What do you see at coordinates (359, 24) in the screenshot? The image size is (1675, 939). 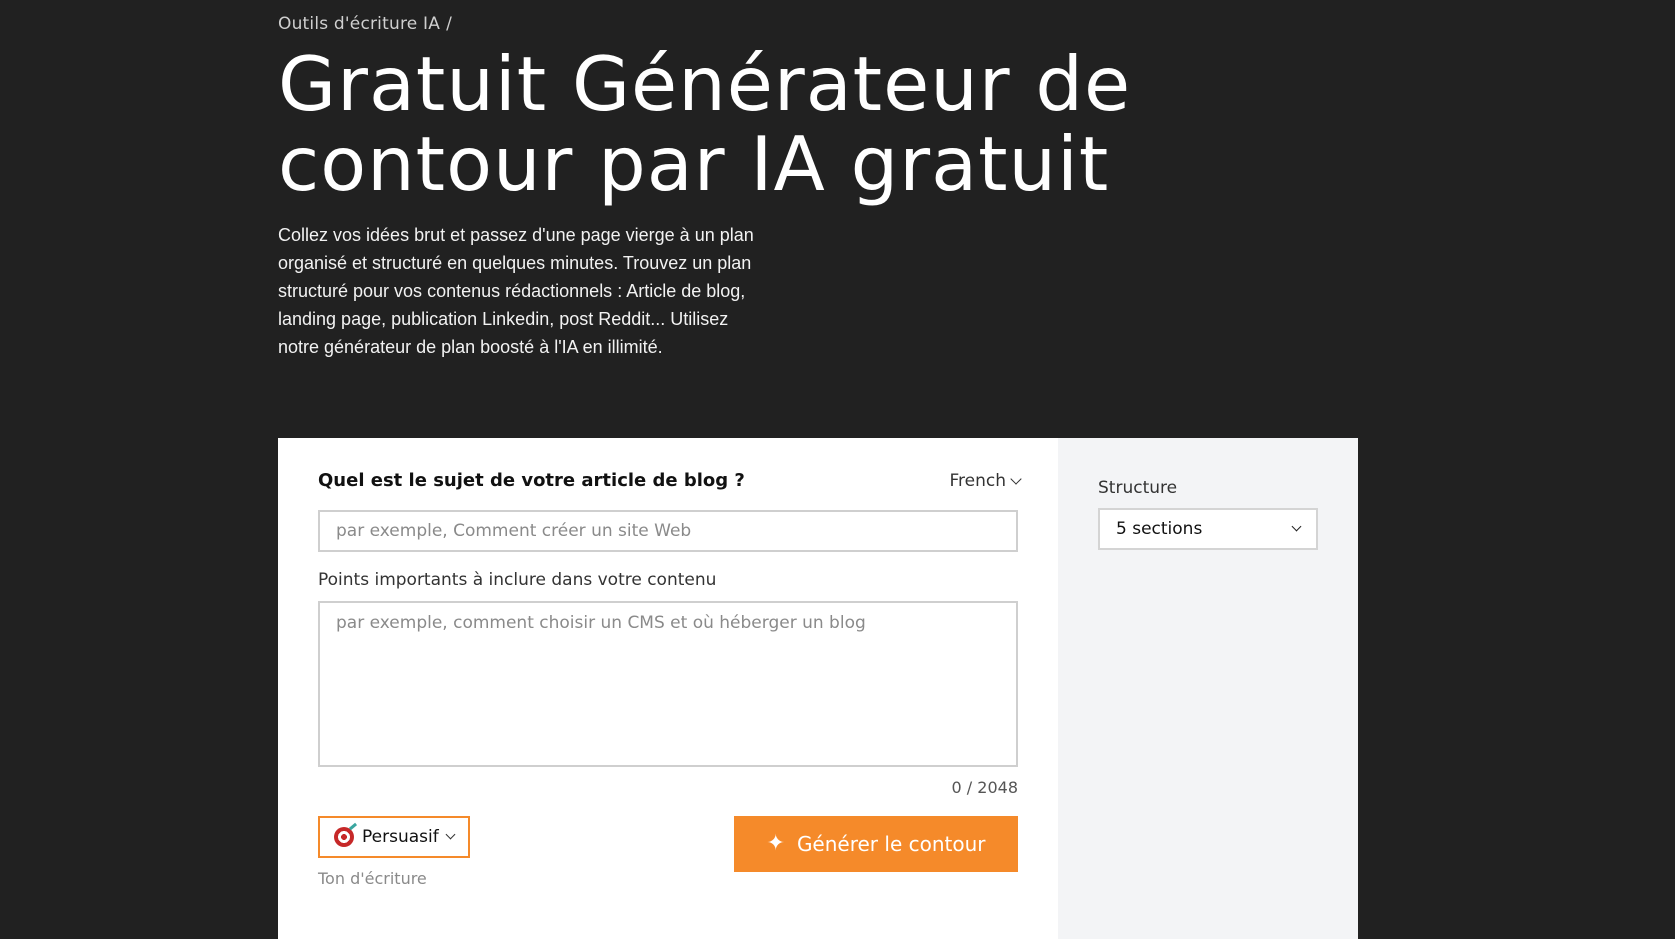 I see `breadcrumb-link-ai-writing-tools: Outils d'écriture IA` at bounding box center [359, 24].